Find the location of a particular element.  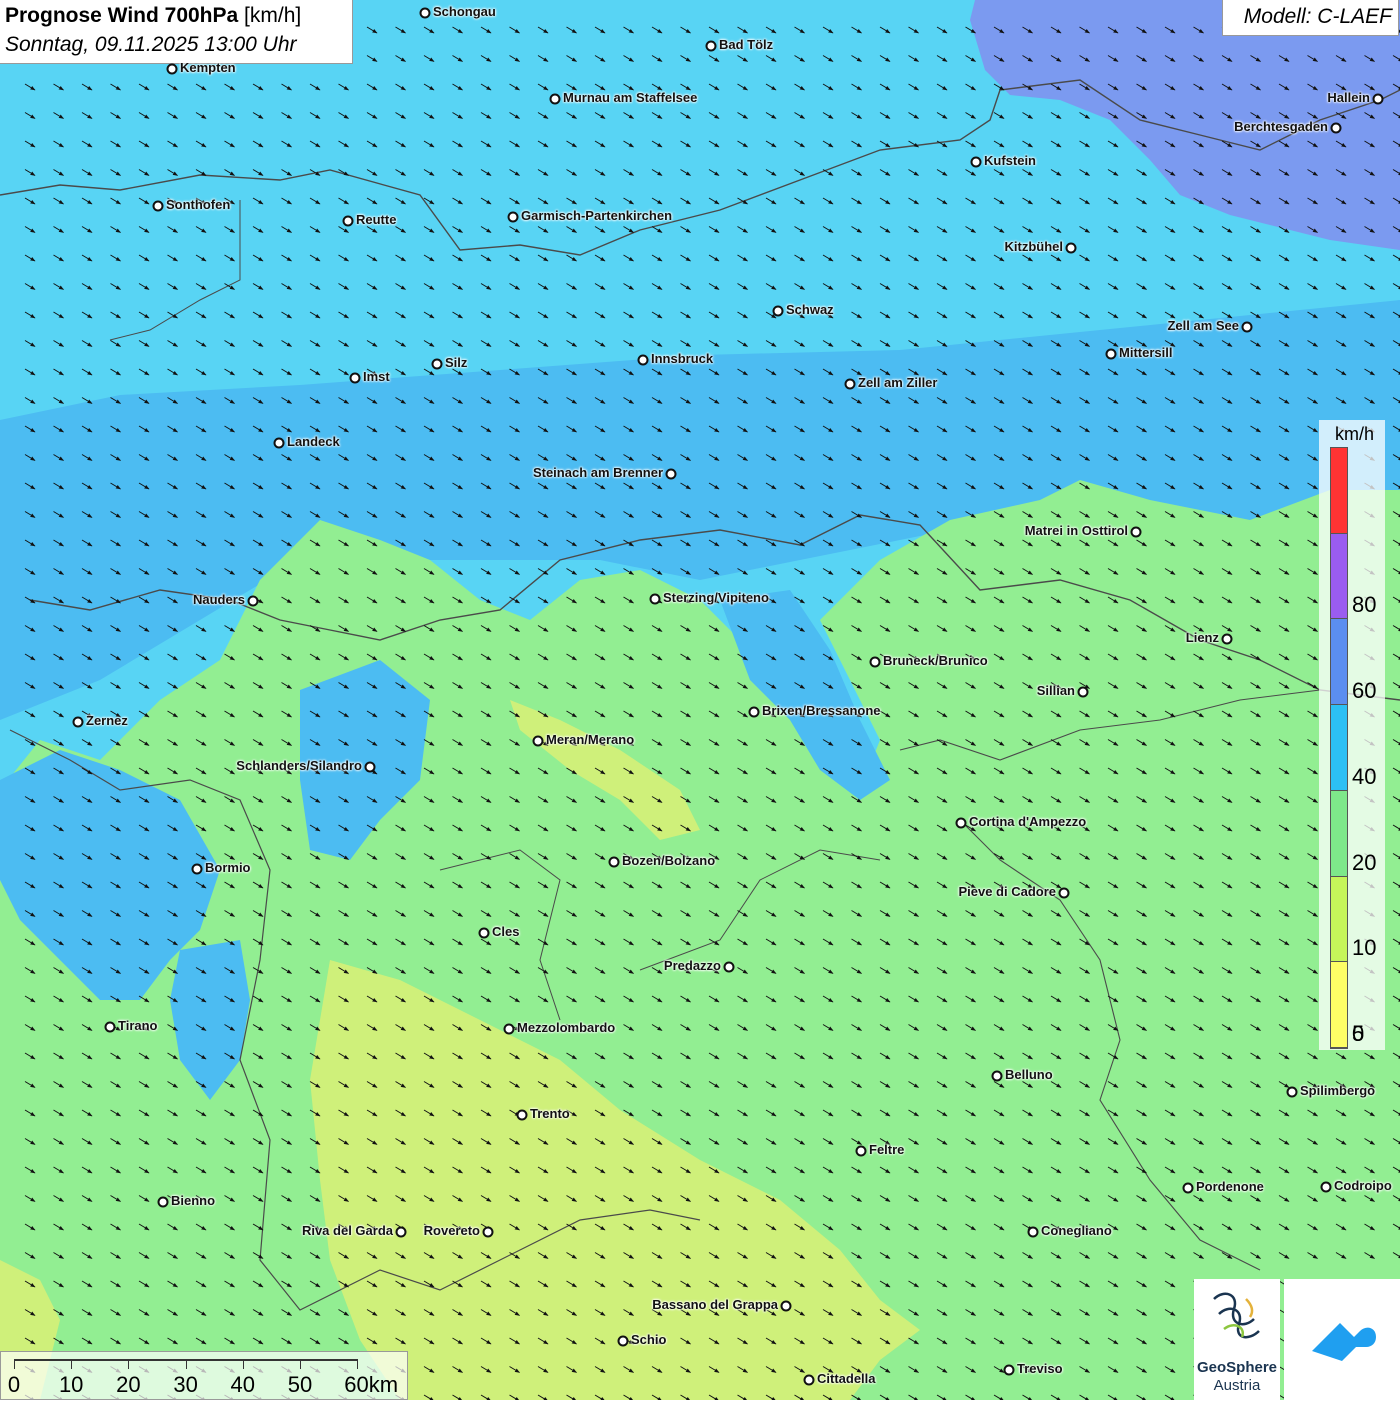

city-label: Cittadella is located at coordinates (846, 1378).